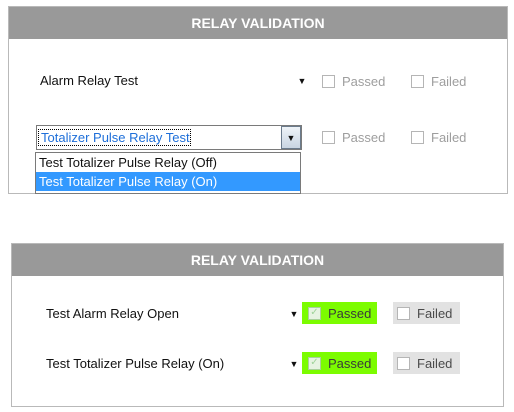 This screenshot has width=514, height=412. What do you see at coordinates (168, 162) in the screenshot?
I see `dropdown-option: Test Totalizer Pulse Relay (Off)` at bounding box center [168, 162].